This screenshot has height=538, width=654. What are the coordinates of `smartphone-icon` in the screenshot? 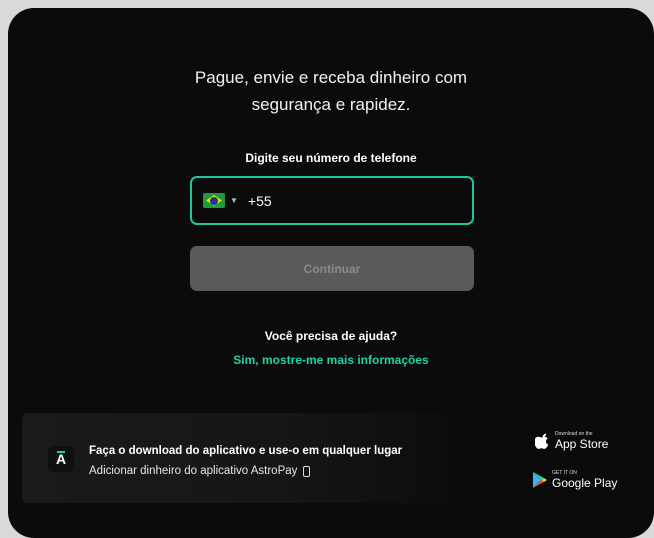 It's located at (307, 471).